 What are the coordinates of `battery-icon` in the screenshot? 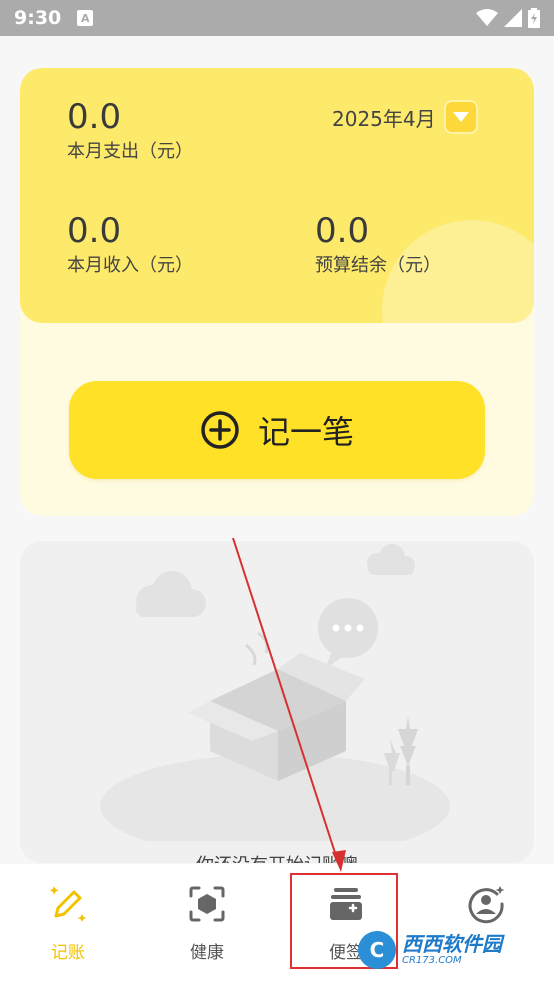 It's located at (534, 18).